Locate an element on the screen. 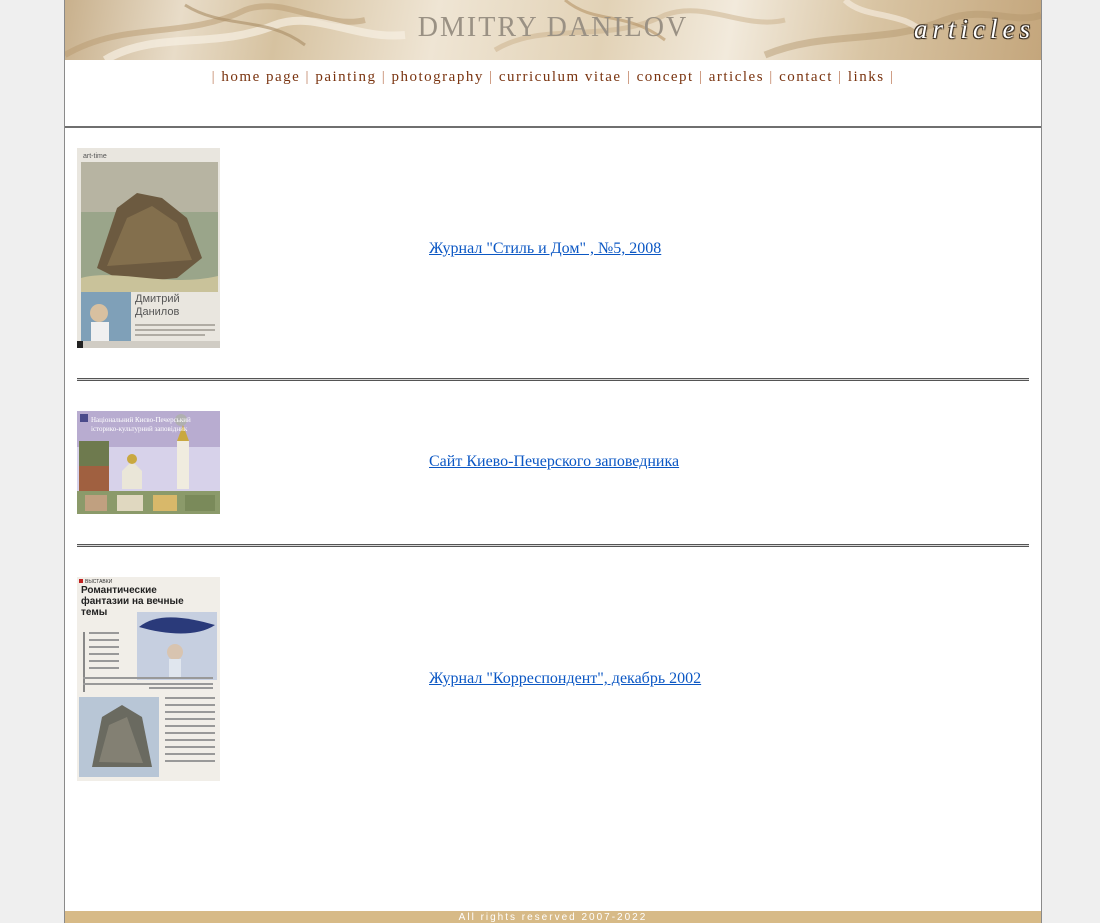 This screenshot has width=1100, height=923. header-banner: DMITRY DANILOV articles is located at coordinates (553, 30).